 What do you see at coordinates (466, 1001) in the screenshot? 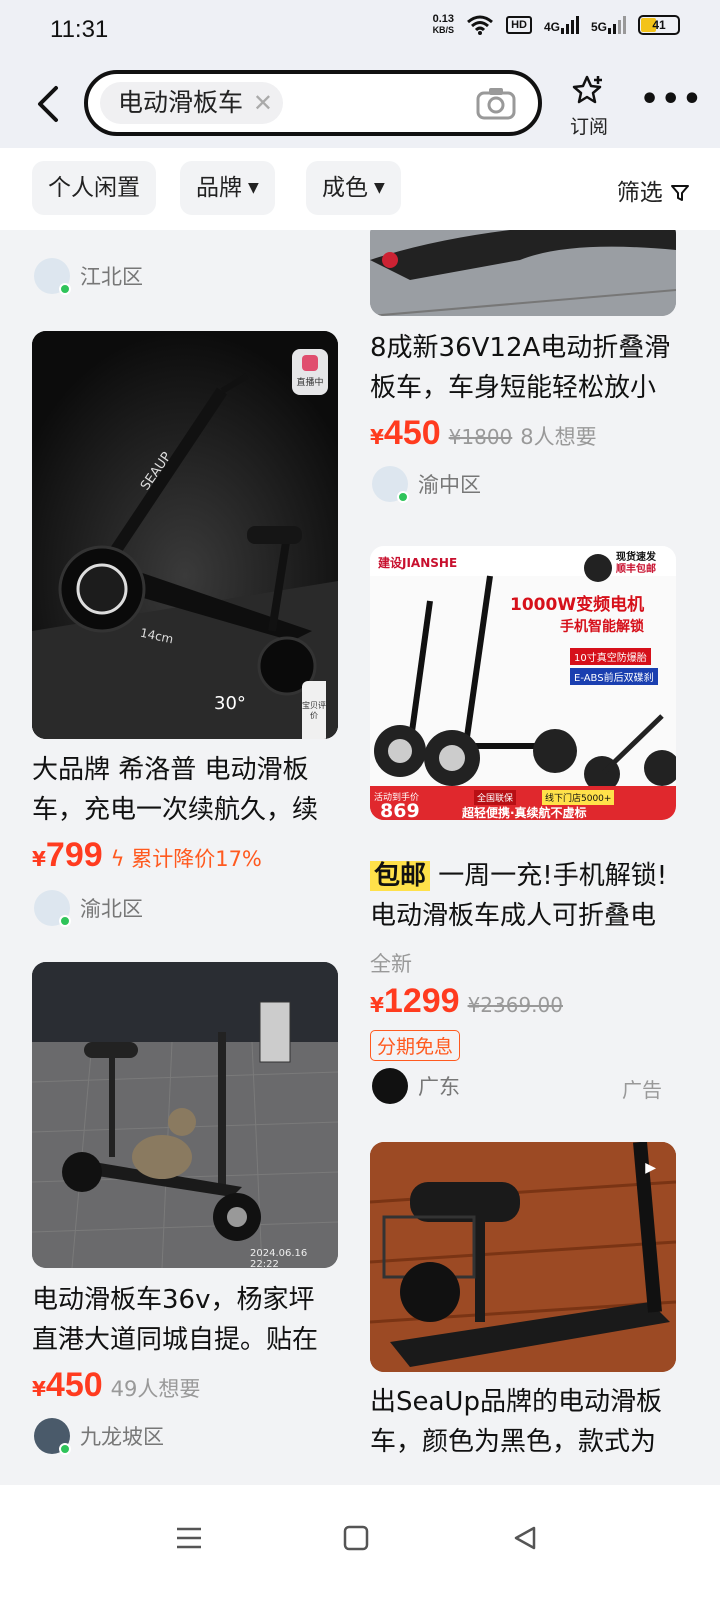
I see `price-row: ¥1299 ¥2369.00` at bounding box center [466, 1001].